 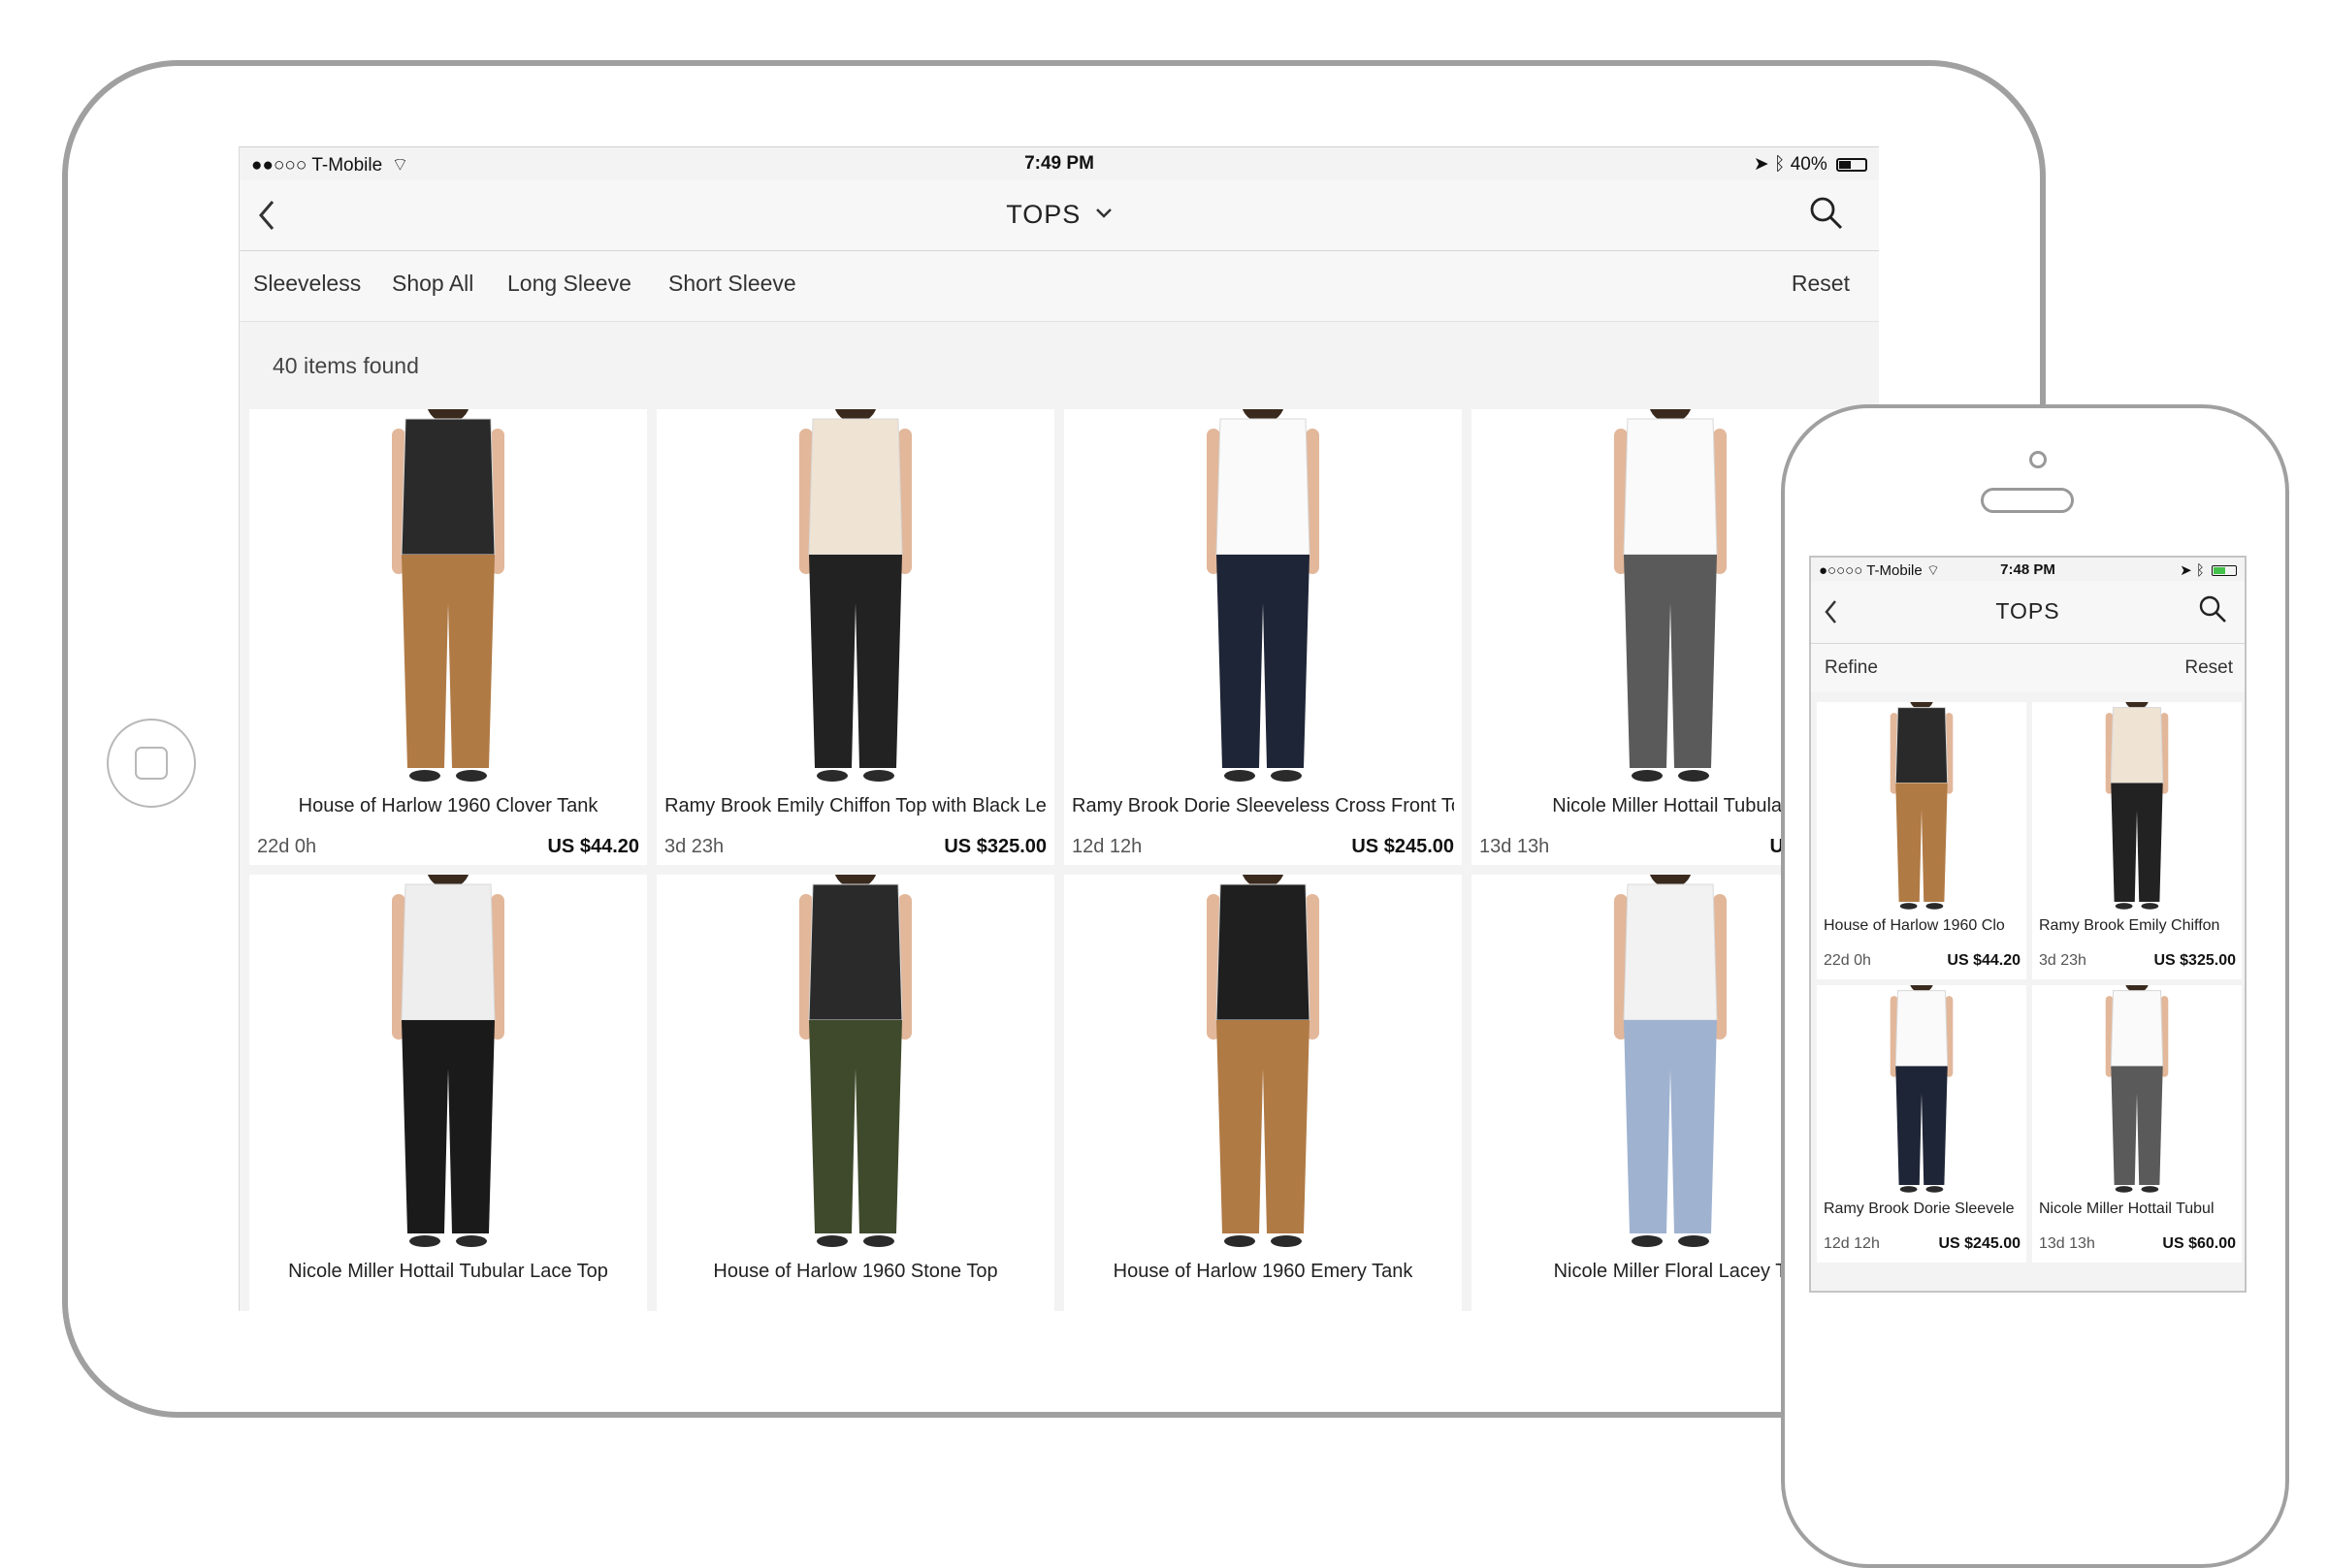 I want to click on product-name: House of Harlow 1960 Emery Tank, so click(x=1263, y=1271).